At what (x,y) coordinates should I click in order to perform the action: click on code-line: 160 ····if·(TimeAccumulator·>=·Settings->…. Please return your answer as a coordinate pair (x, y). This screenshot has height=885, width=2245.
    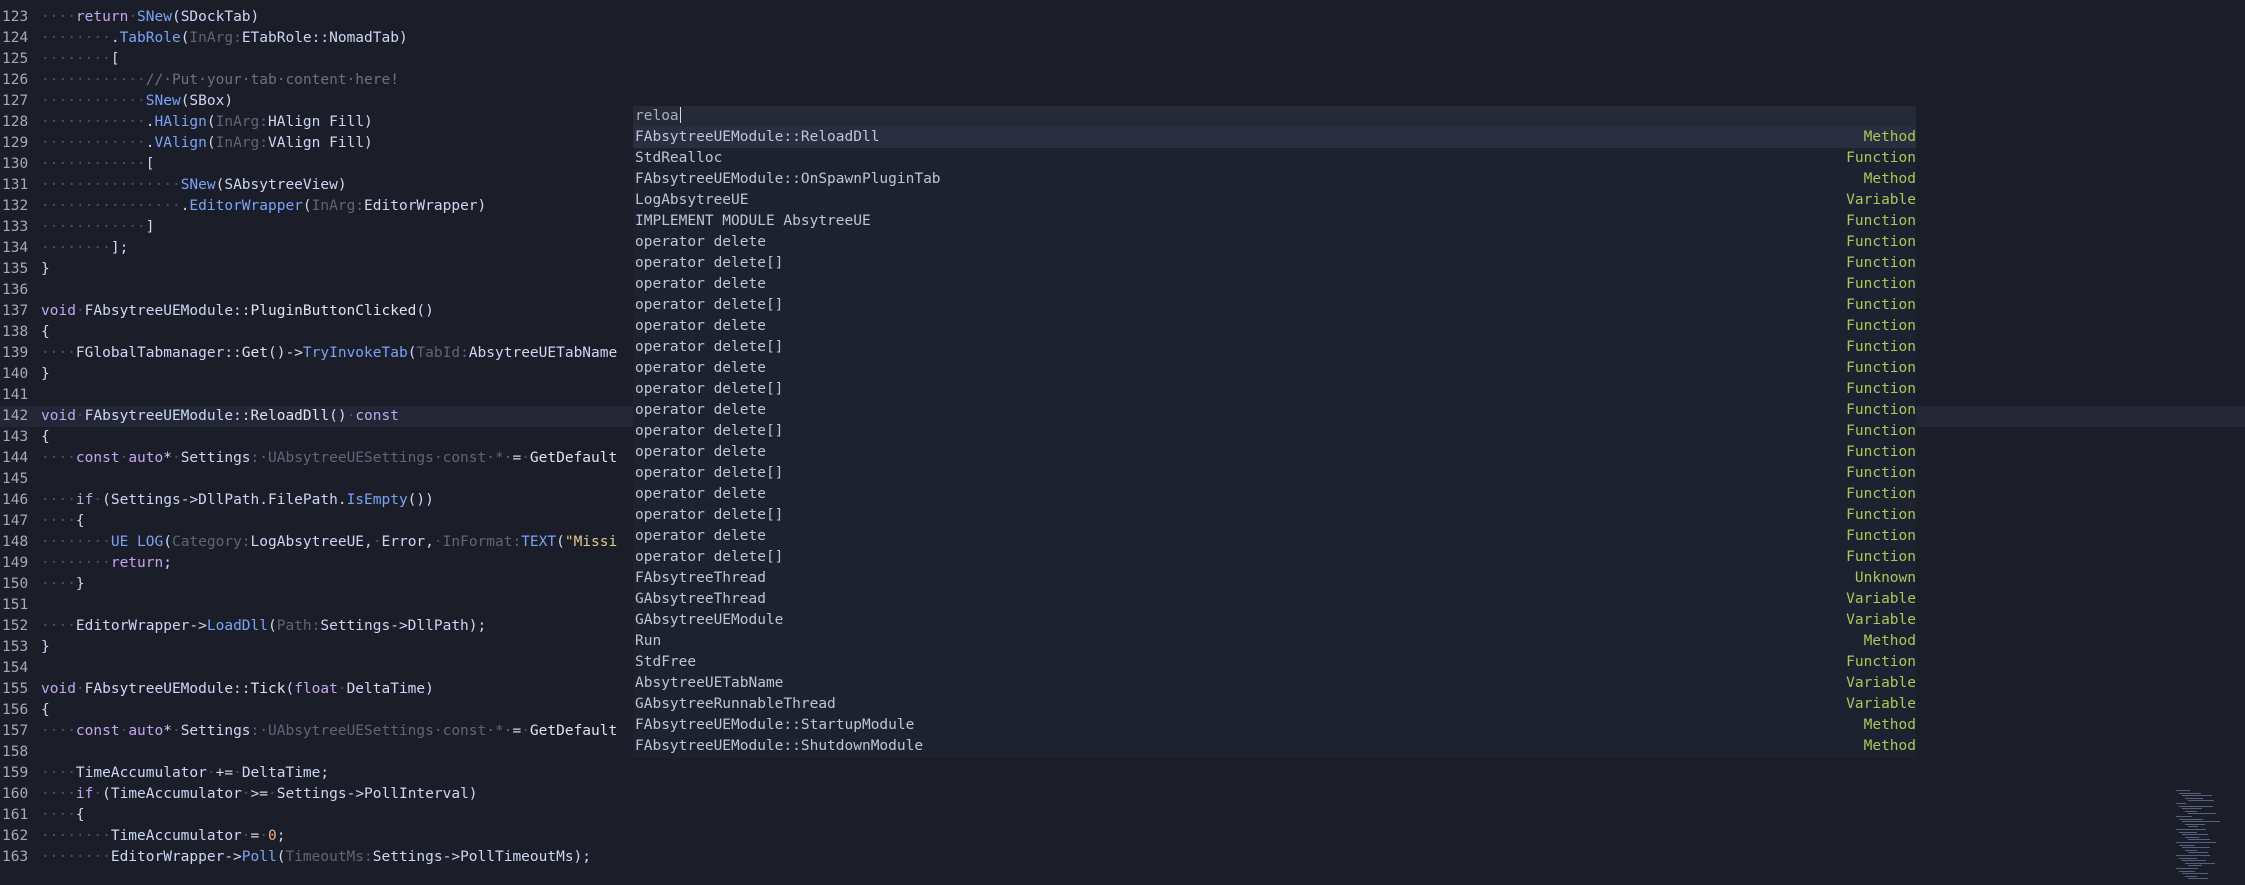
    Looking at the image, I should click on (1122, 794).